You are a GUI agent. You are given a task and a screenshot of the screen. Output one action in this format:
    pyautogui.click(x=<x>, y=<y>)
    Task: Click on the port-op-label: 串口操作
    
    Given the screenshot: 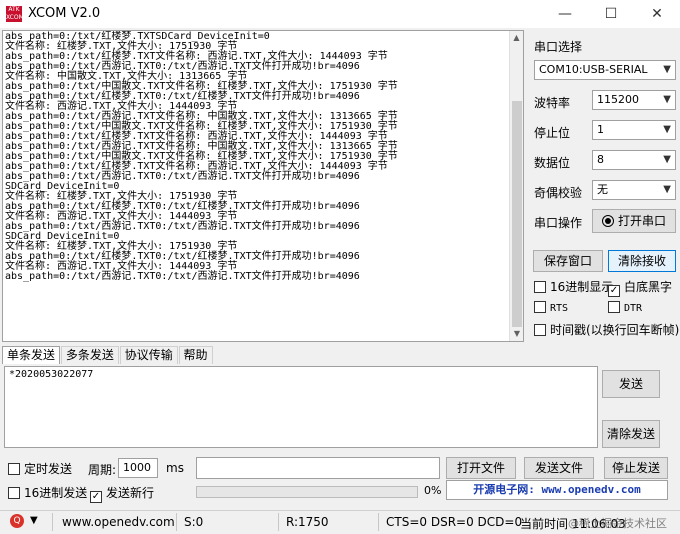 What is the action you would take?
    pyautogui.click(x=558, y=223)
    